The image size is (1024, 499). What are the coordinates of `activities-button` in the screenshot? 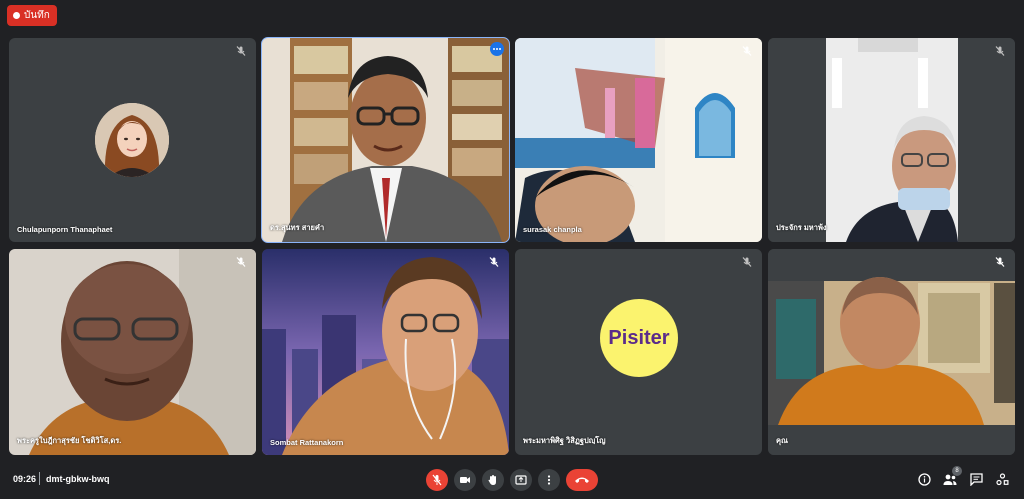 It's located at (1002, 479).